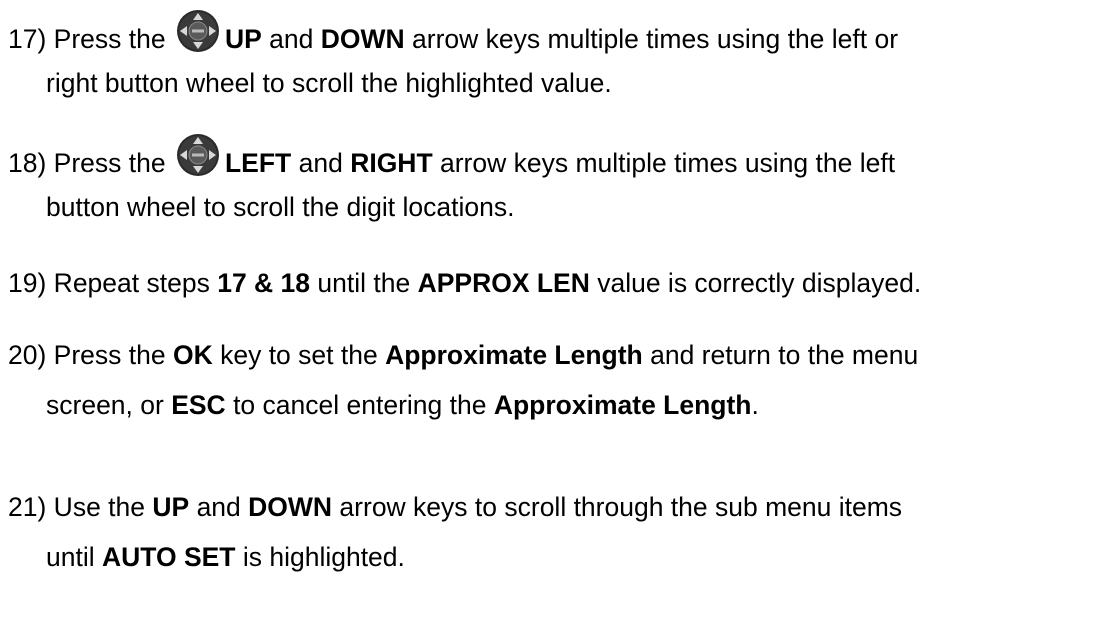  Describe the element at coordinates (74, 557) in the screenshot. I see `step-text: until` at that location.